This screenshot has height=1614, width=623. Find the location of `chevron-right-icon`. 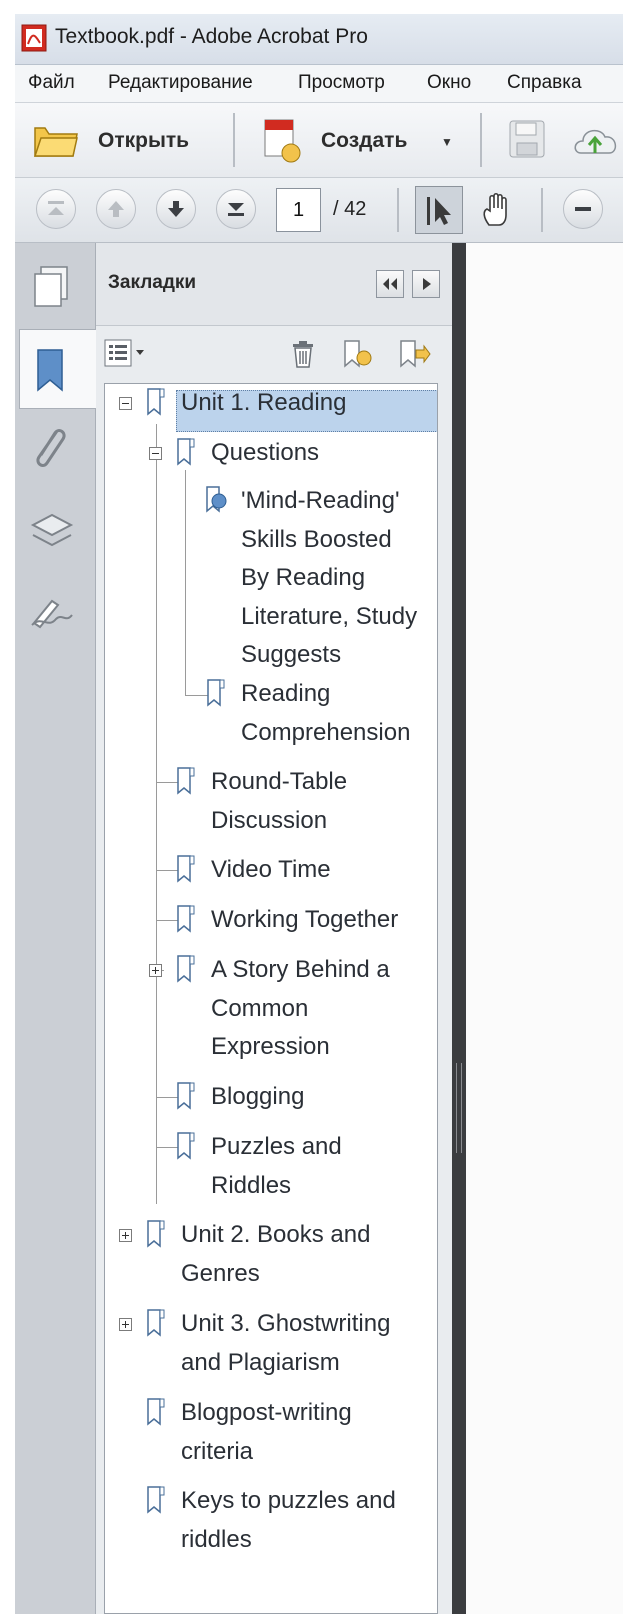

chevron-right-icon is located at coordinates (427, 284).